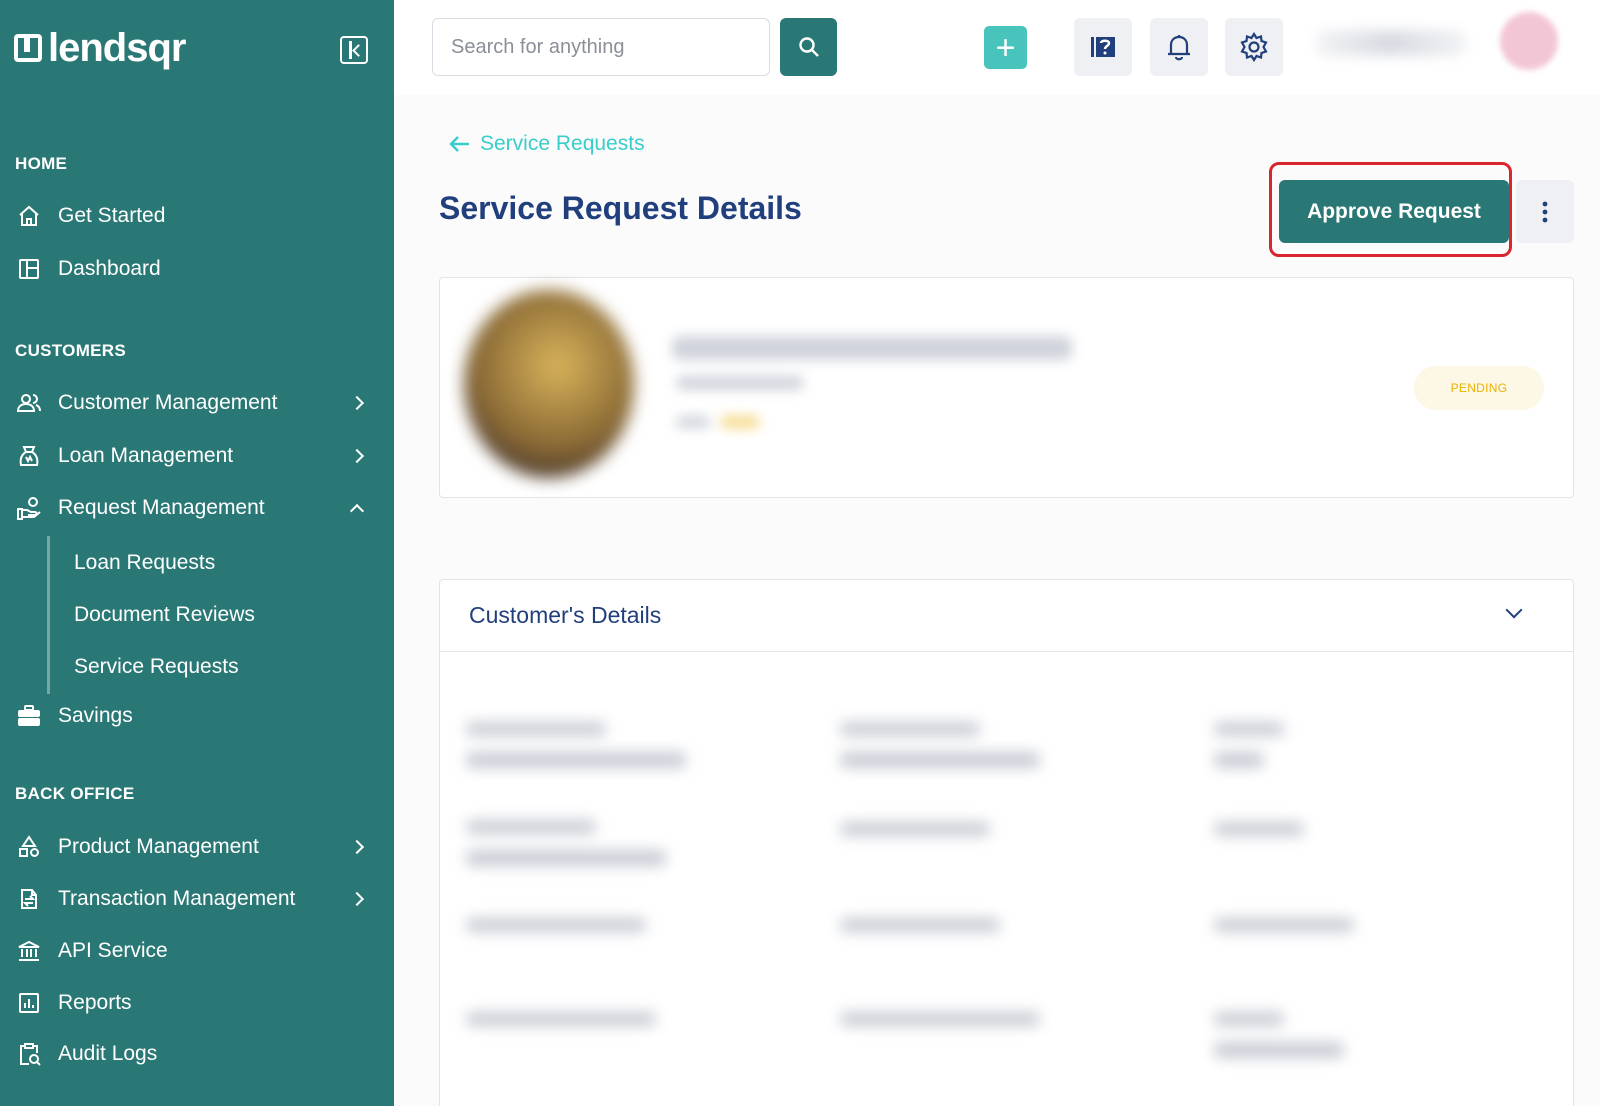 Image resolution: width=1600 pixels, height=1106 pixels. What do you see at coordinates (29, 216) in the screenshot?
I see `home-icon` at bounding box center [29, 216].